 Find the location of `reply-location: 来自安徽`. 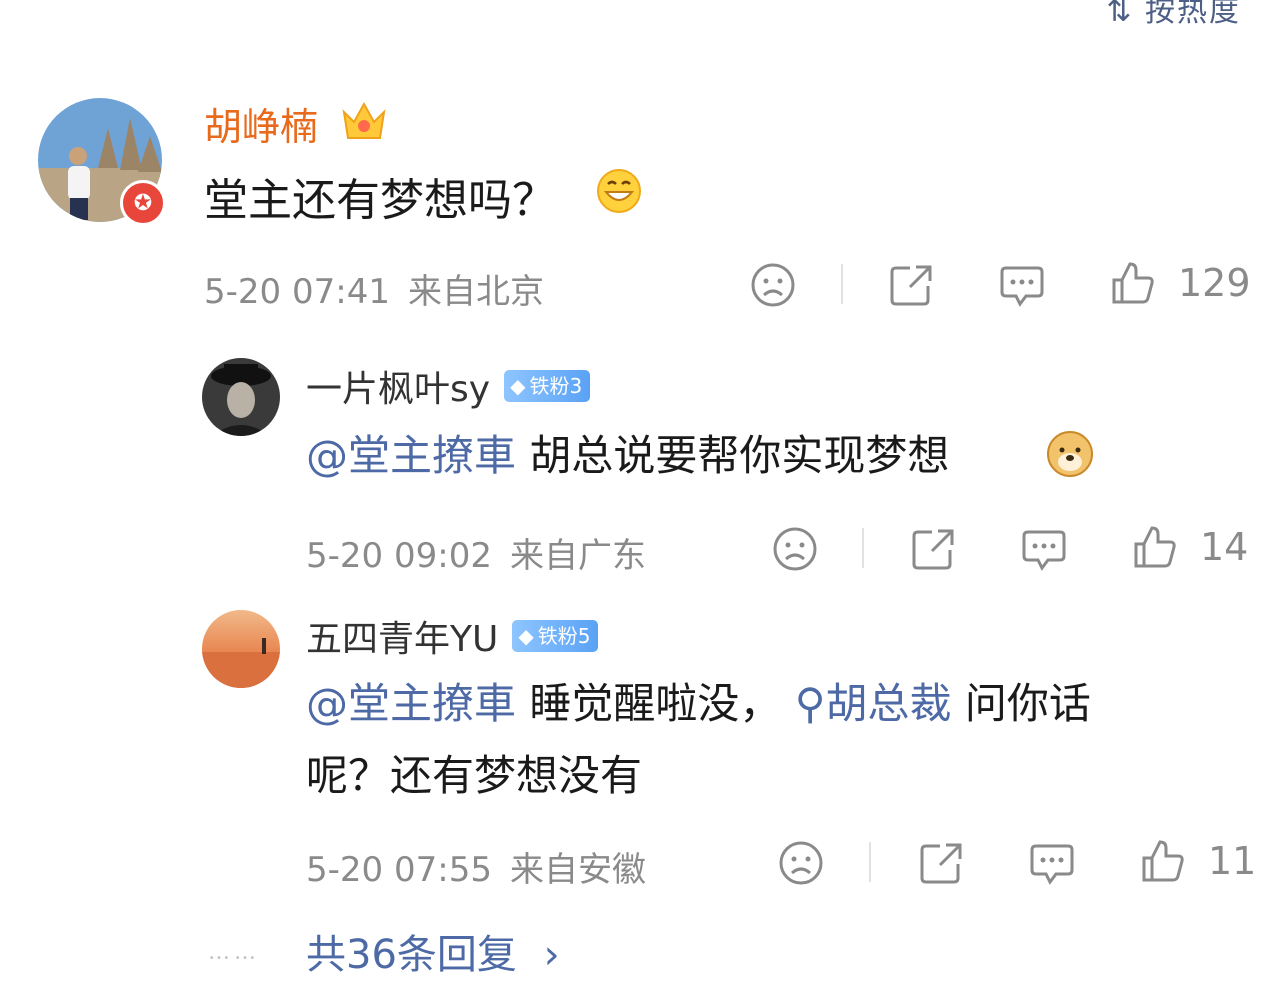

reply-location: 来自安徽 is located at coordinates (577, 870).